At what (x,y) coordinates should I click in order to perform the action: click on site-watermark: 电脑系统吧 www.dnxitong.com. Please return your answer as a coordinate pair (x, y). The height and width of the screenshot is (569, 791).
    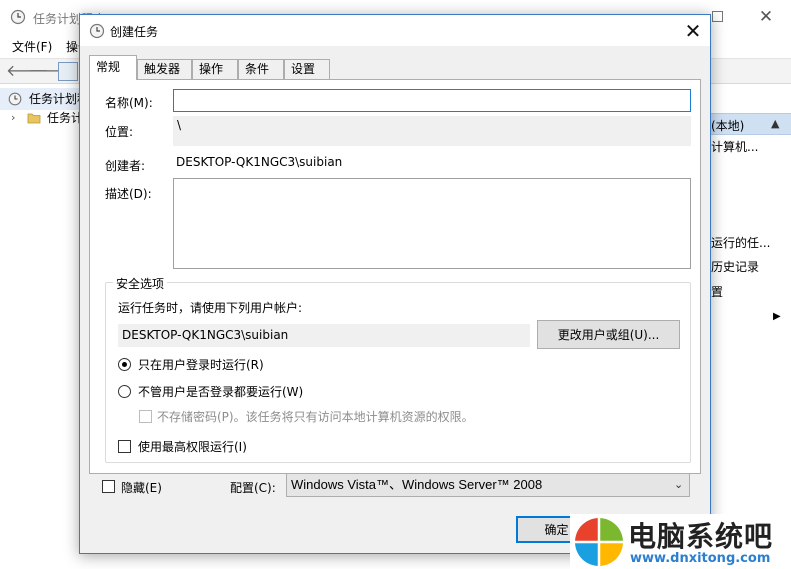
    Looking at the image, I should click on (680, 541).